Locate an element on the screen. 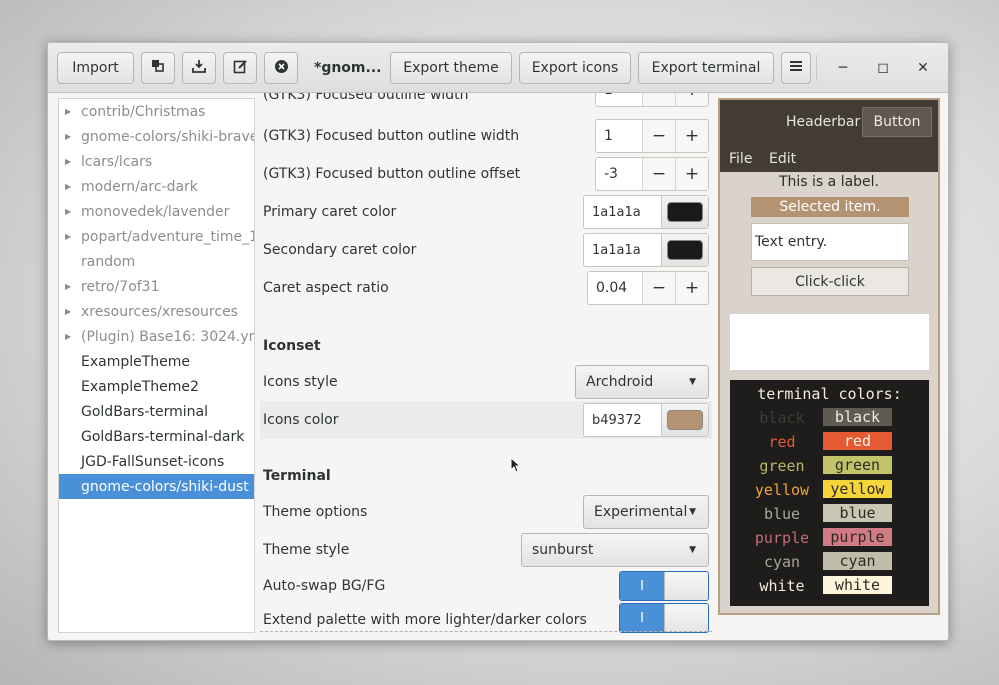  focused-button-outline-offset-spinner: -3 − + is located at coordinates (652, 174).